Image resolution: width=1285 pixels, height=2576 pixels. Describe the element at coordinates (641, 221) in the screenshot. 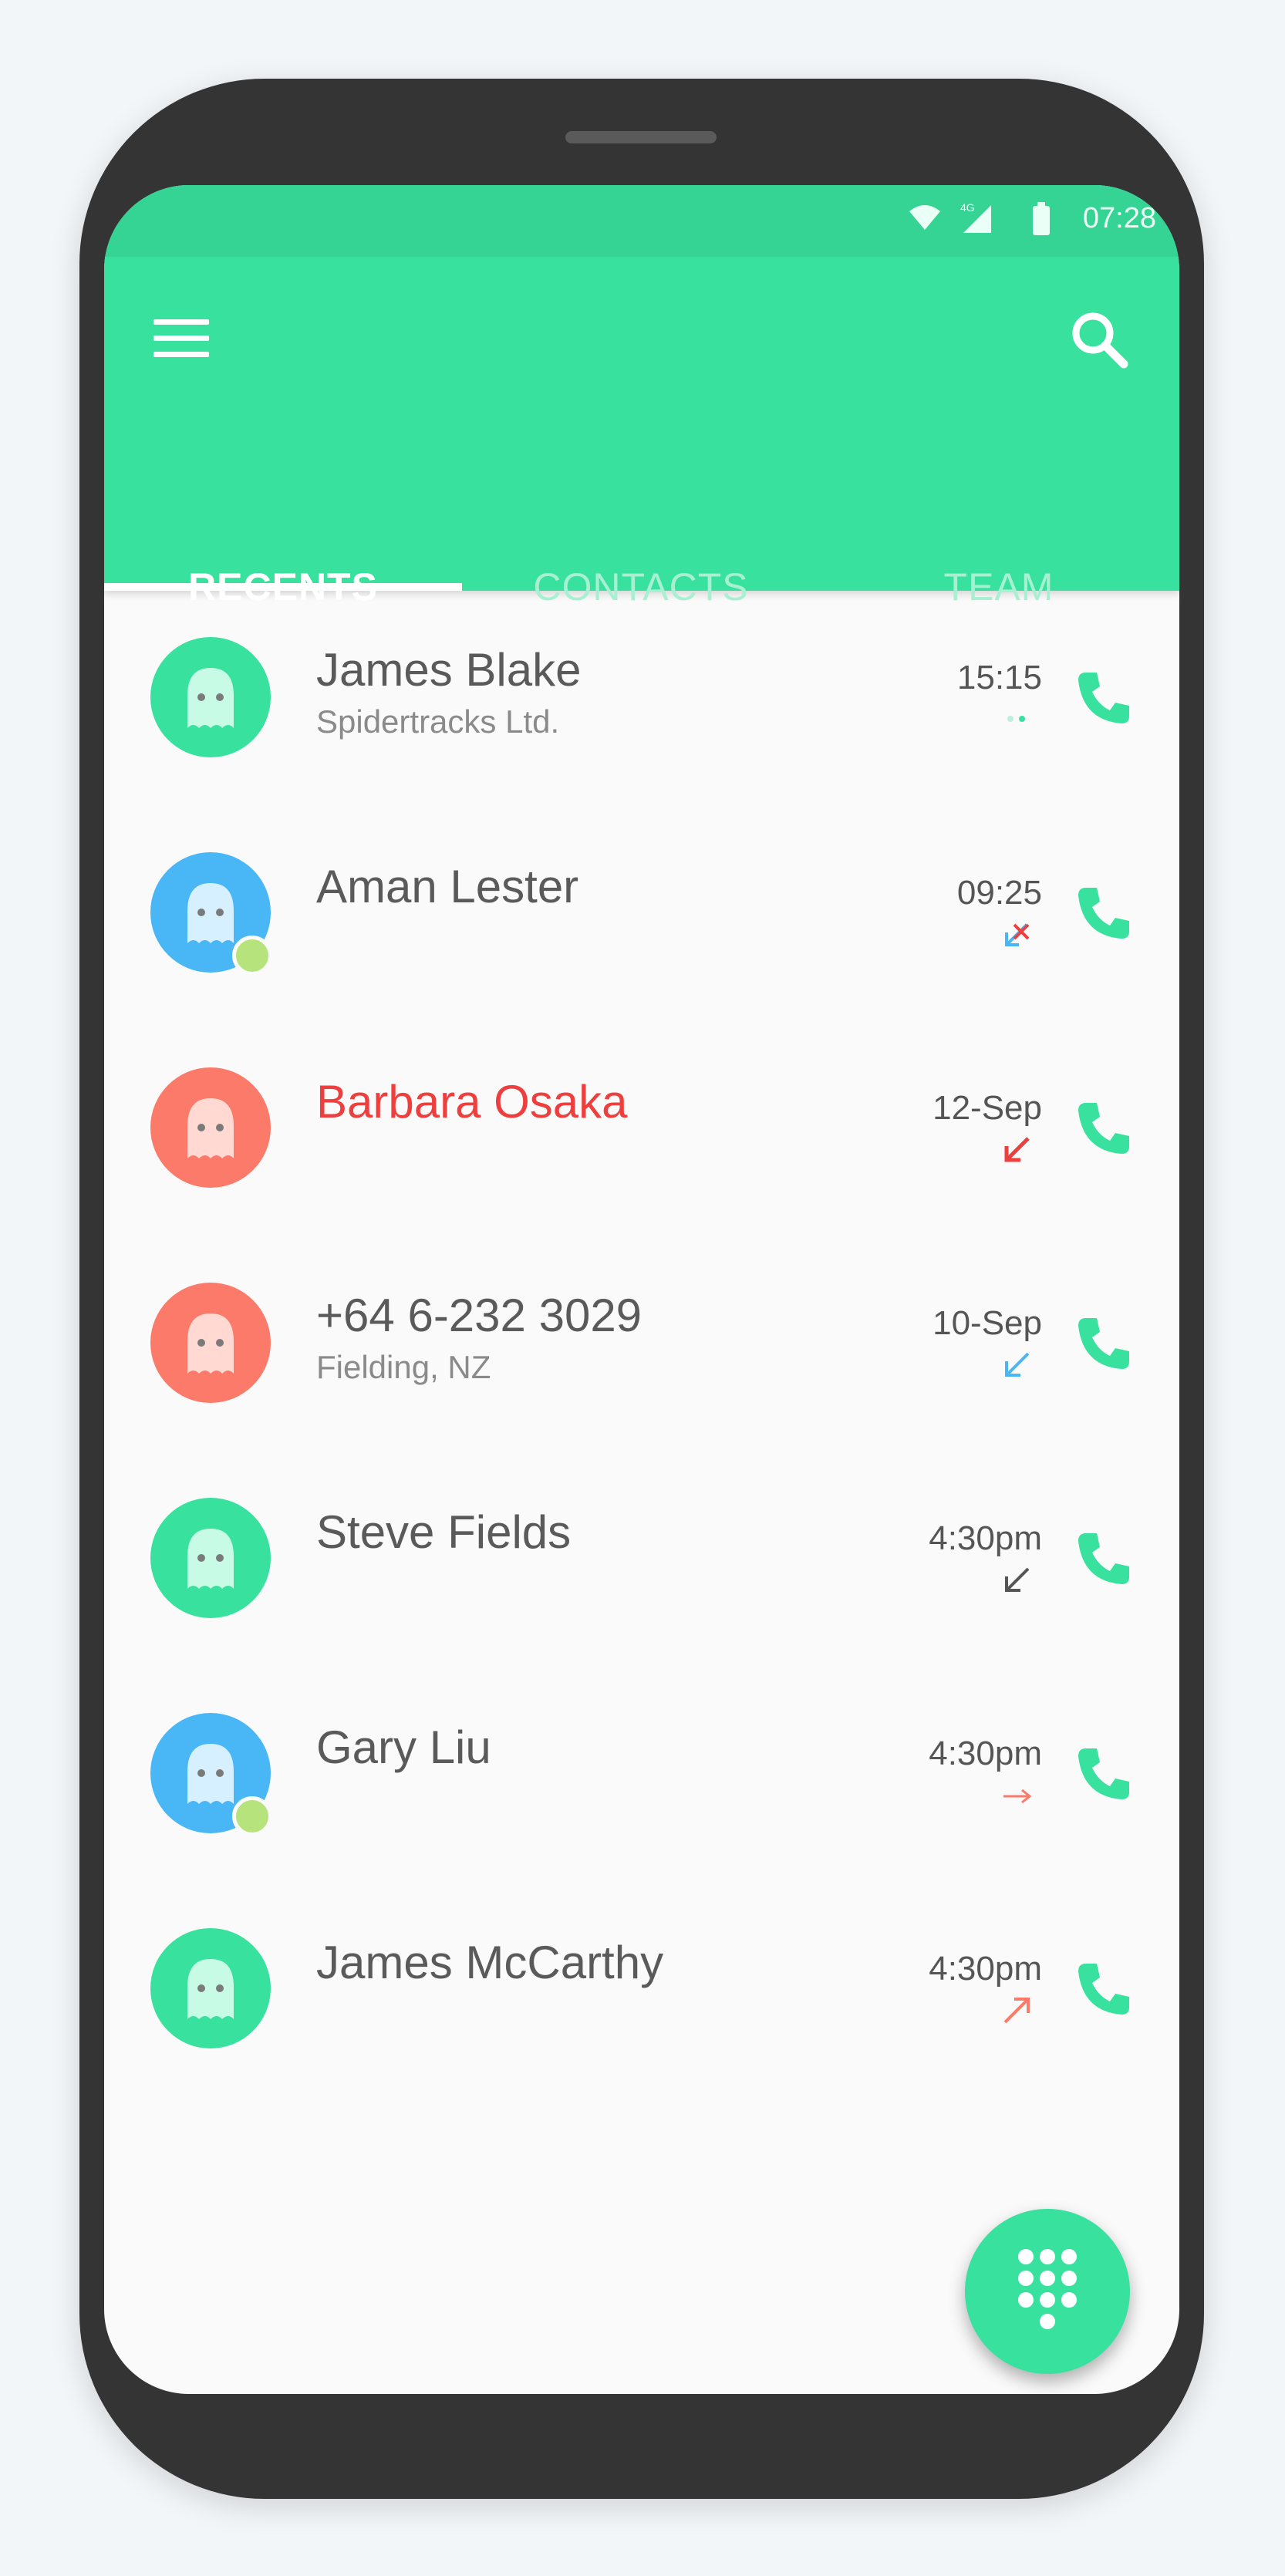

I see `status-bar: 4G 07:28` at that location.